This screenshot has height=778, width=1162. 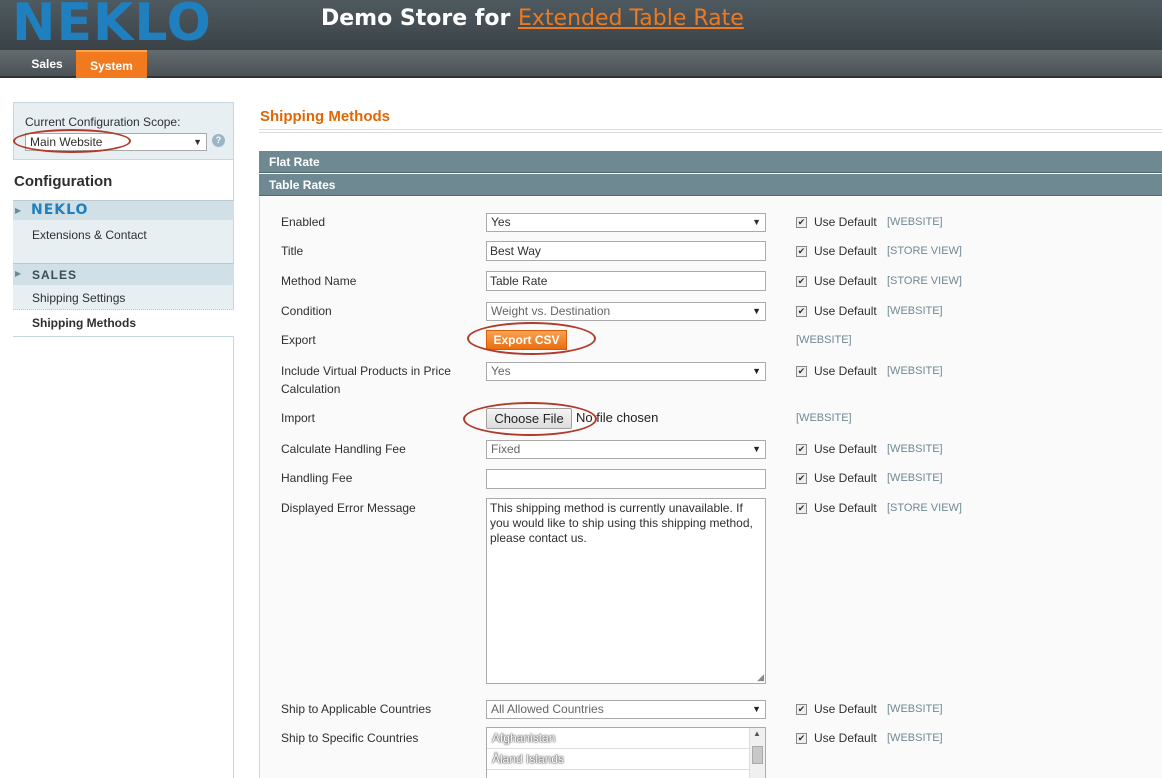 I want to click on use-default-enabled: ✔ Use Default, so click(x=836, y=222).